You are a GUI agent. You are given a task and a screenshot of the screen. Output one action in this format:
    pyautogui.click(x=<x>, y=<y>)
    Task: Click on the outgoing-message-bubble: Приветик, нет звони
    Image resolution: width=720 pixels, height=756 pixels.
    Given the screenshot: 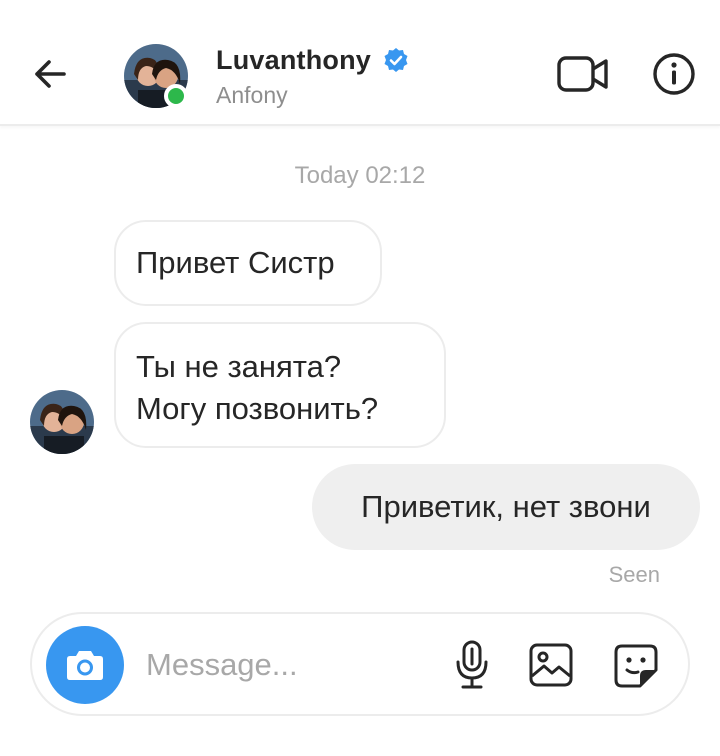 What is the action you would take?
    pyautogui.click(x=506, y=507)
    